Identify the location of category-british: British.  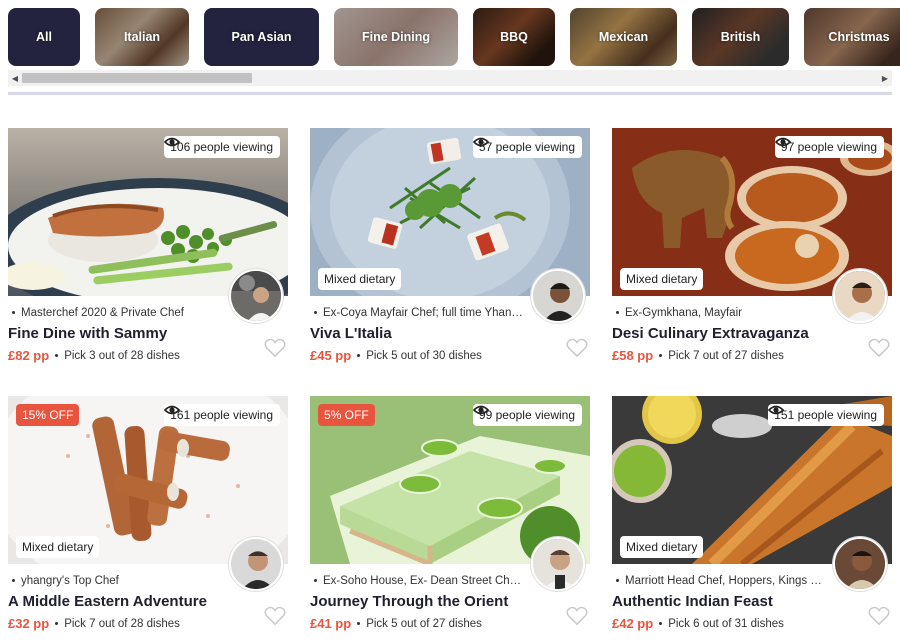
(740, 37).